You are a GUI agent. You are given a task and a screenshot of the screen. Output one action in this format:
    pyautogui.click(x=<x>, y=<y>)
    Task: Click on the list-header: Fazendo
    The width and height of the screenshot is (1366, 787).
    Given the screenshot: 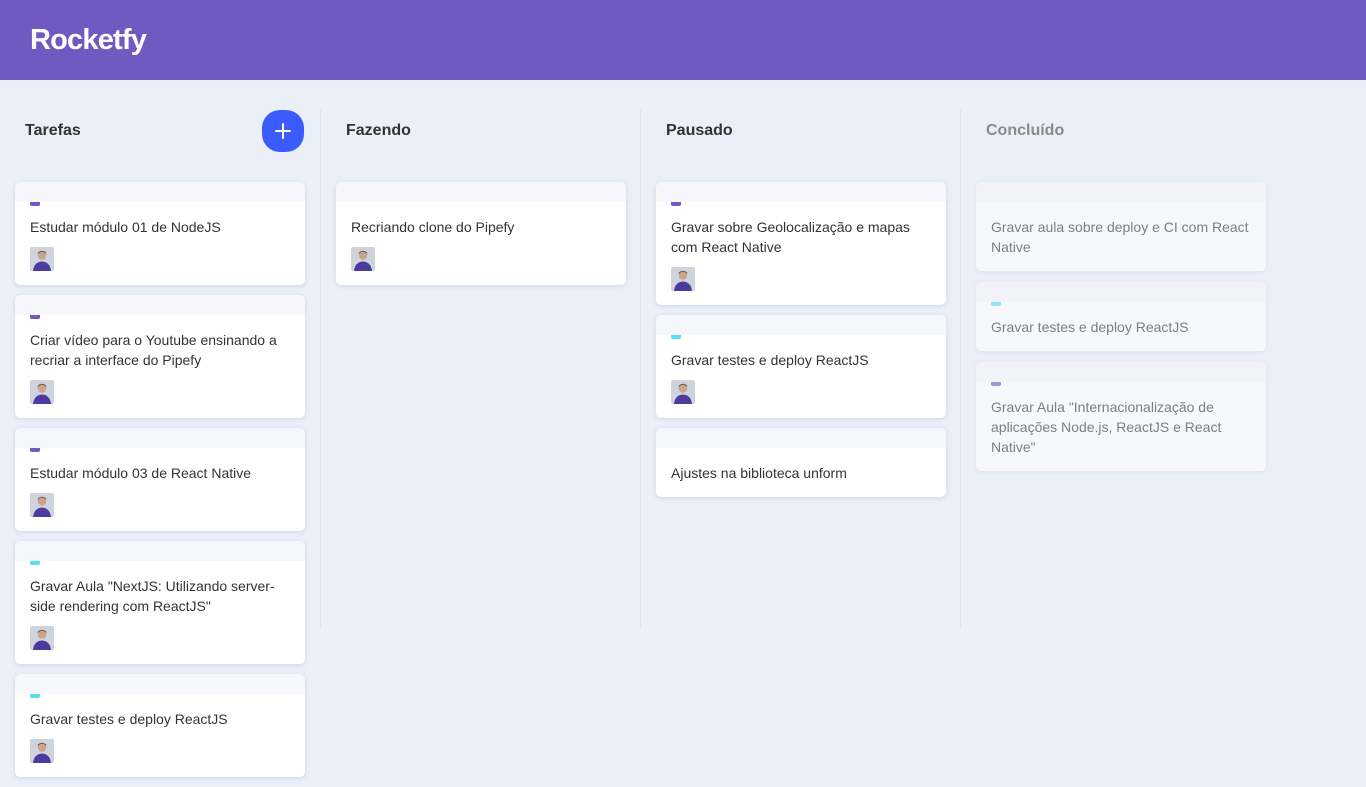 What is the action you would take?
    pyautogui.click(x=378, y=131)
    